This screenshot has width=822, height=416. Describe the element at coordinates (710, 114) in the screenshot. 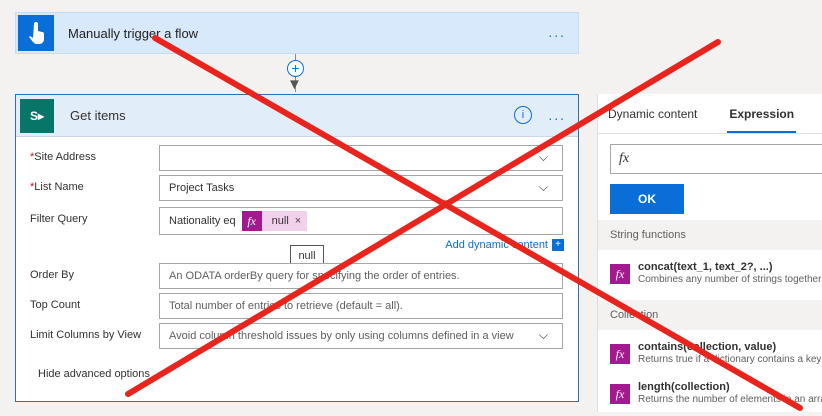

I see `panel-tabs: Dynamic content Expression` at that location.